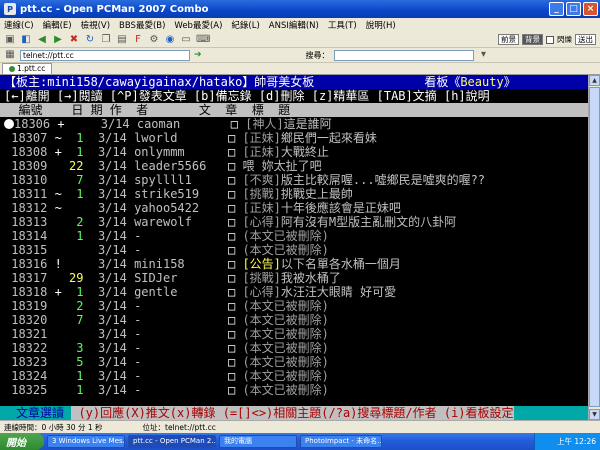 This screenshot has width=600, height=450. I want to click on close-button: ×, so click(590, 9).